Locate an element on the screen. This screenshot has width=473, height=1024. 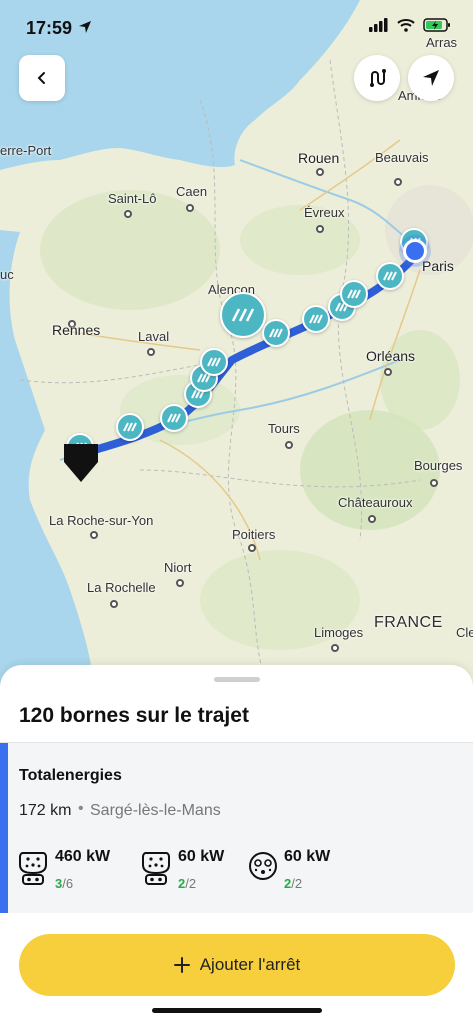
city-label: erre-Port is located at coordinates (26, 150).